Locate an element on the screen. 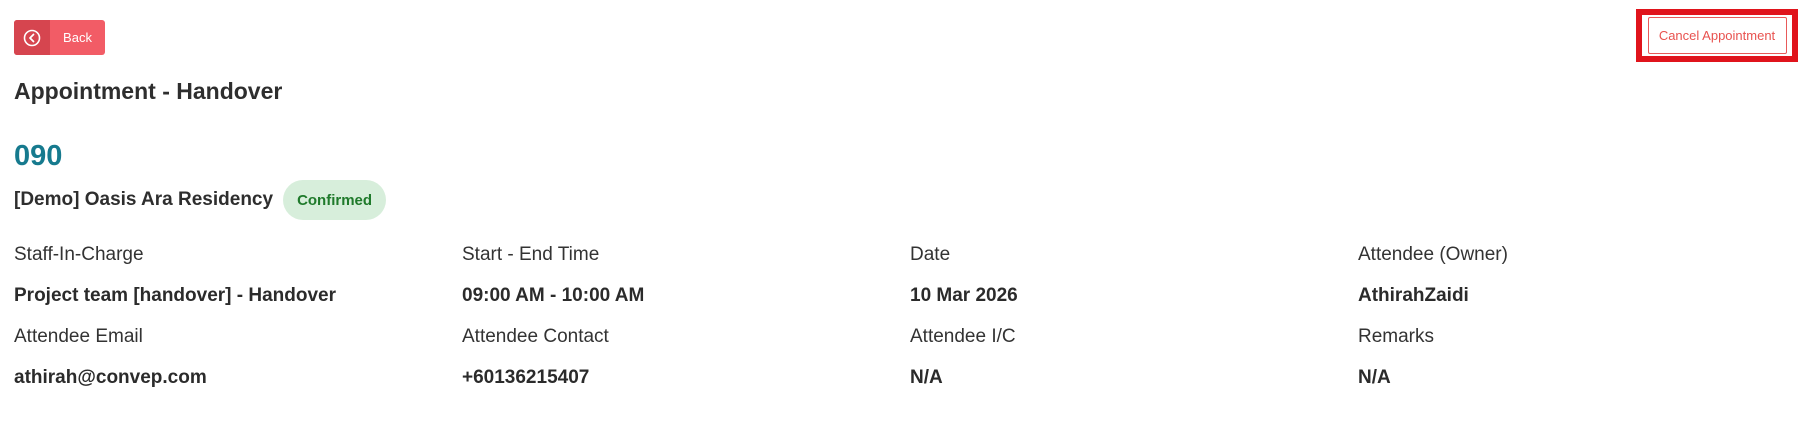  detail-label: Remarks is located at coordinates (1396, 336).